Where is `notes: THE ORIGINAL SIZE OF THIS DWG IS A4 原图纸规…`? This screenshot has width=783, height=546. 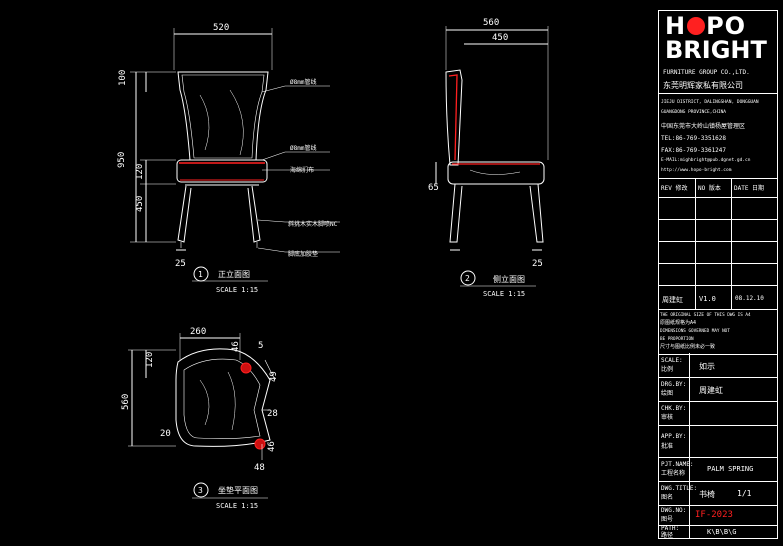 notes: THE ORIGINAL SIZE OF THIS DWG IS A4 原图纸规… is located at coordinates (718, 332).